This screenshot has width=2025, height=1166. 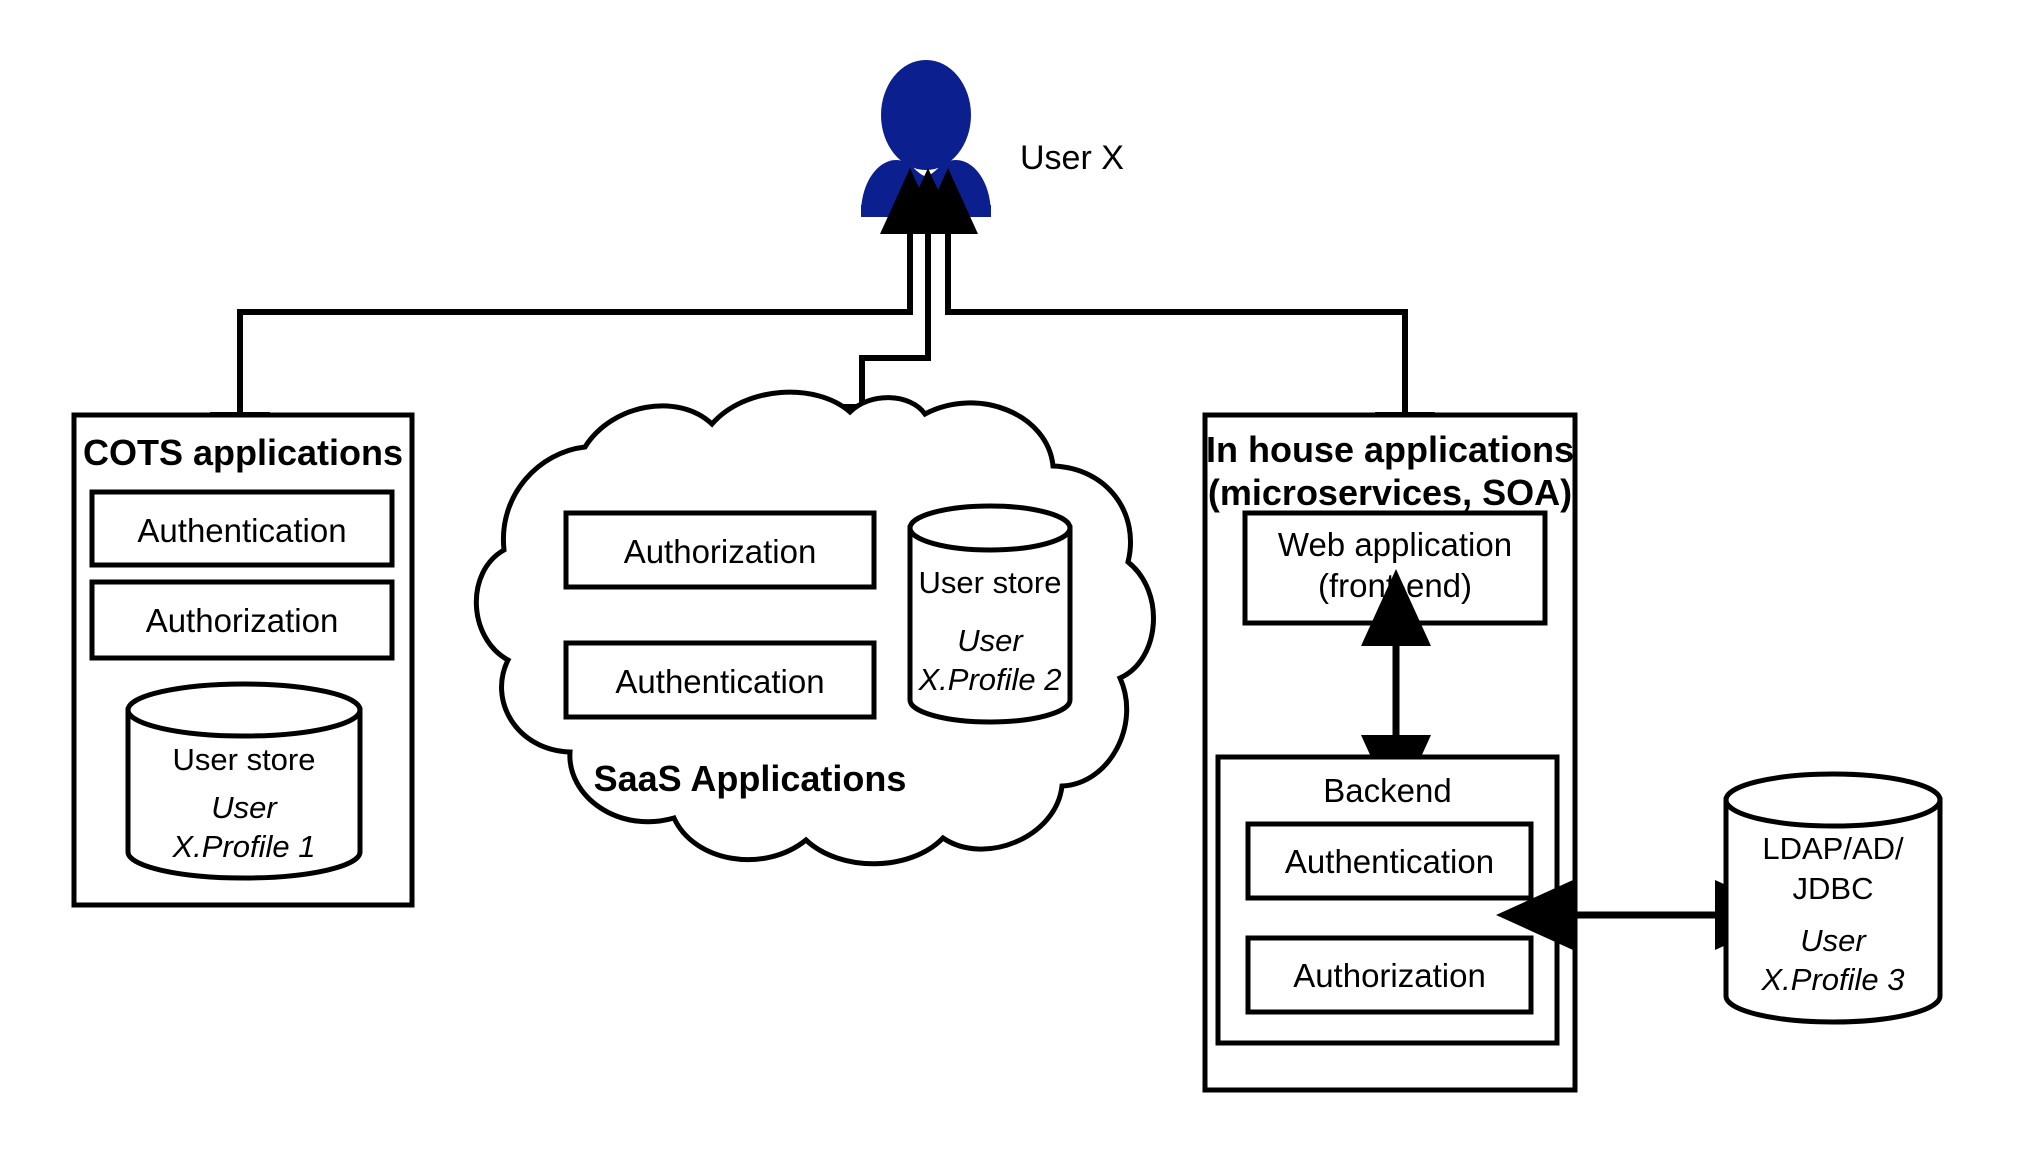 I want to click on connector-cots-to-user, so click(x=575, y=323).